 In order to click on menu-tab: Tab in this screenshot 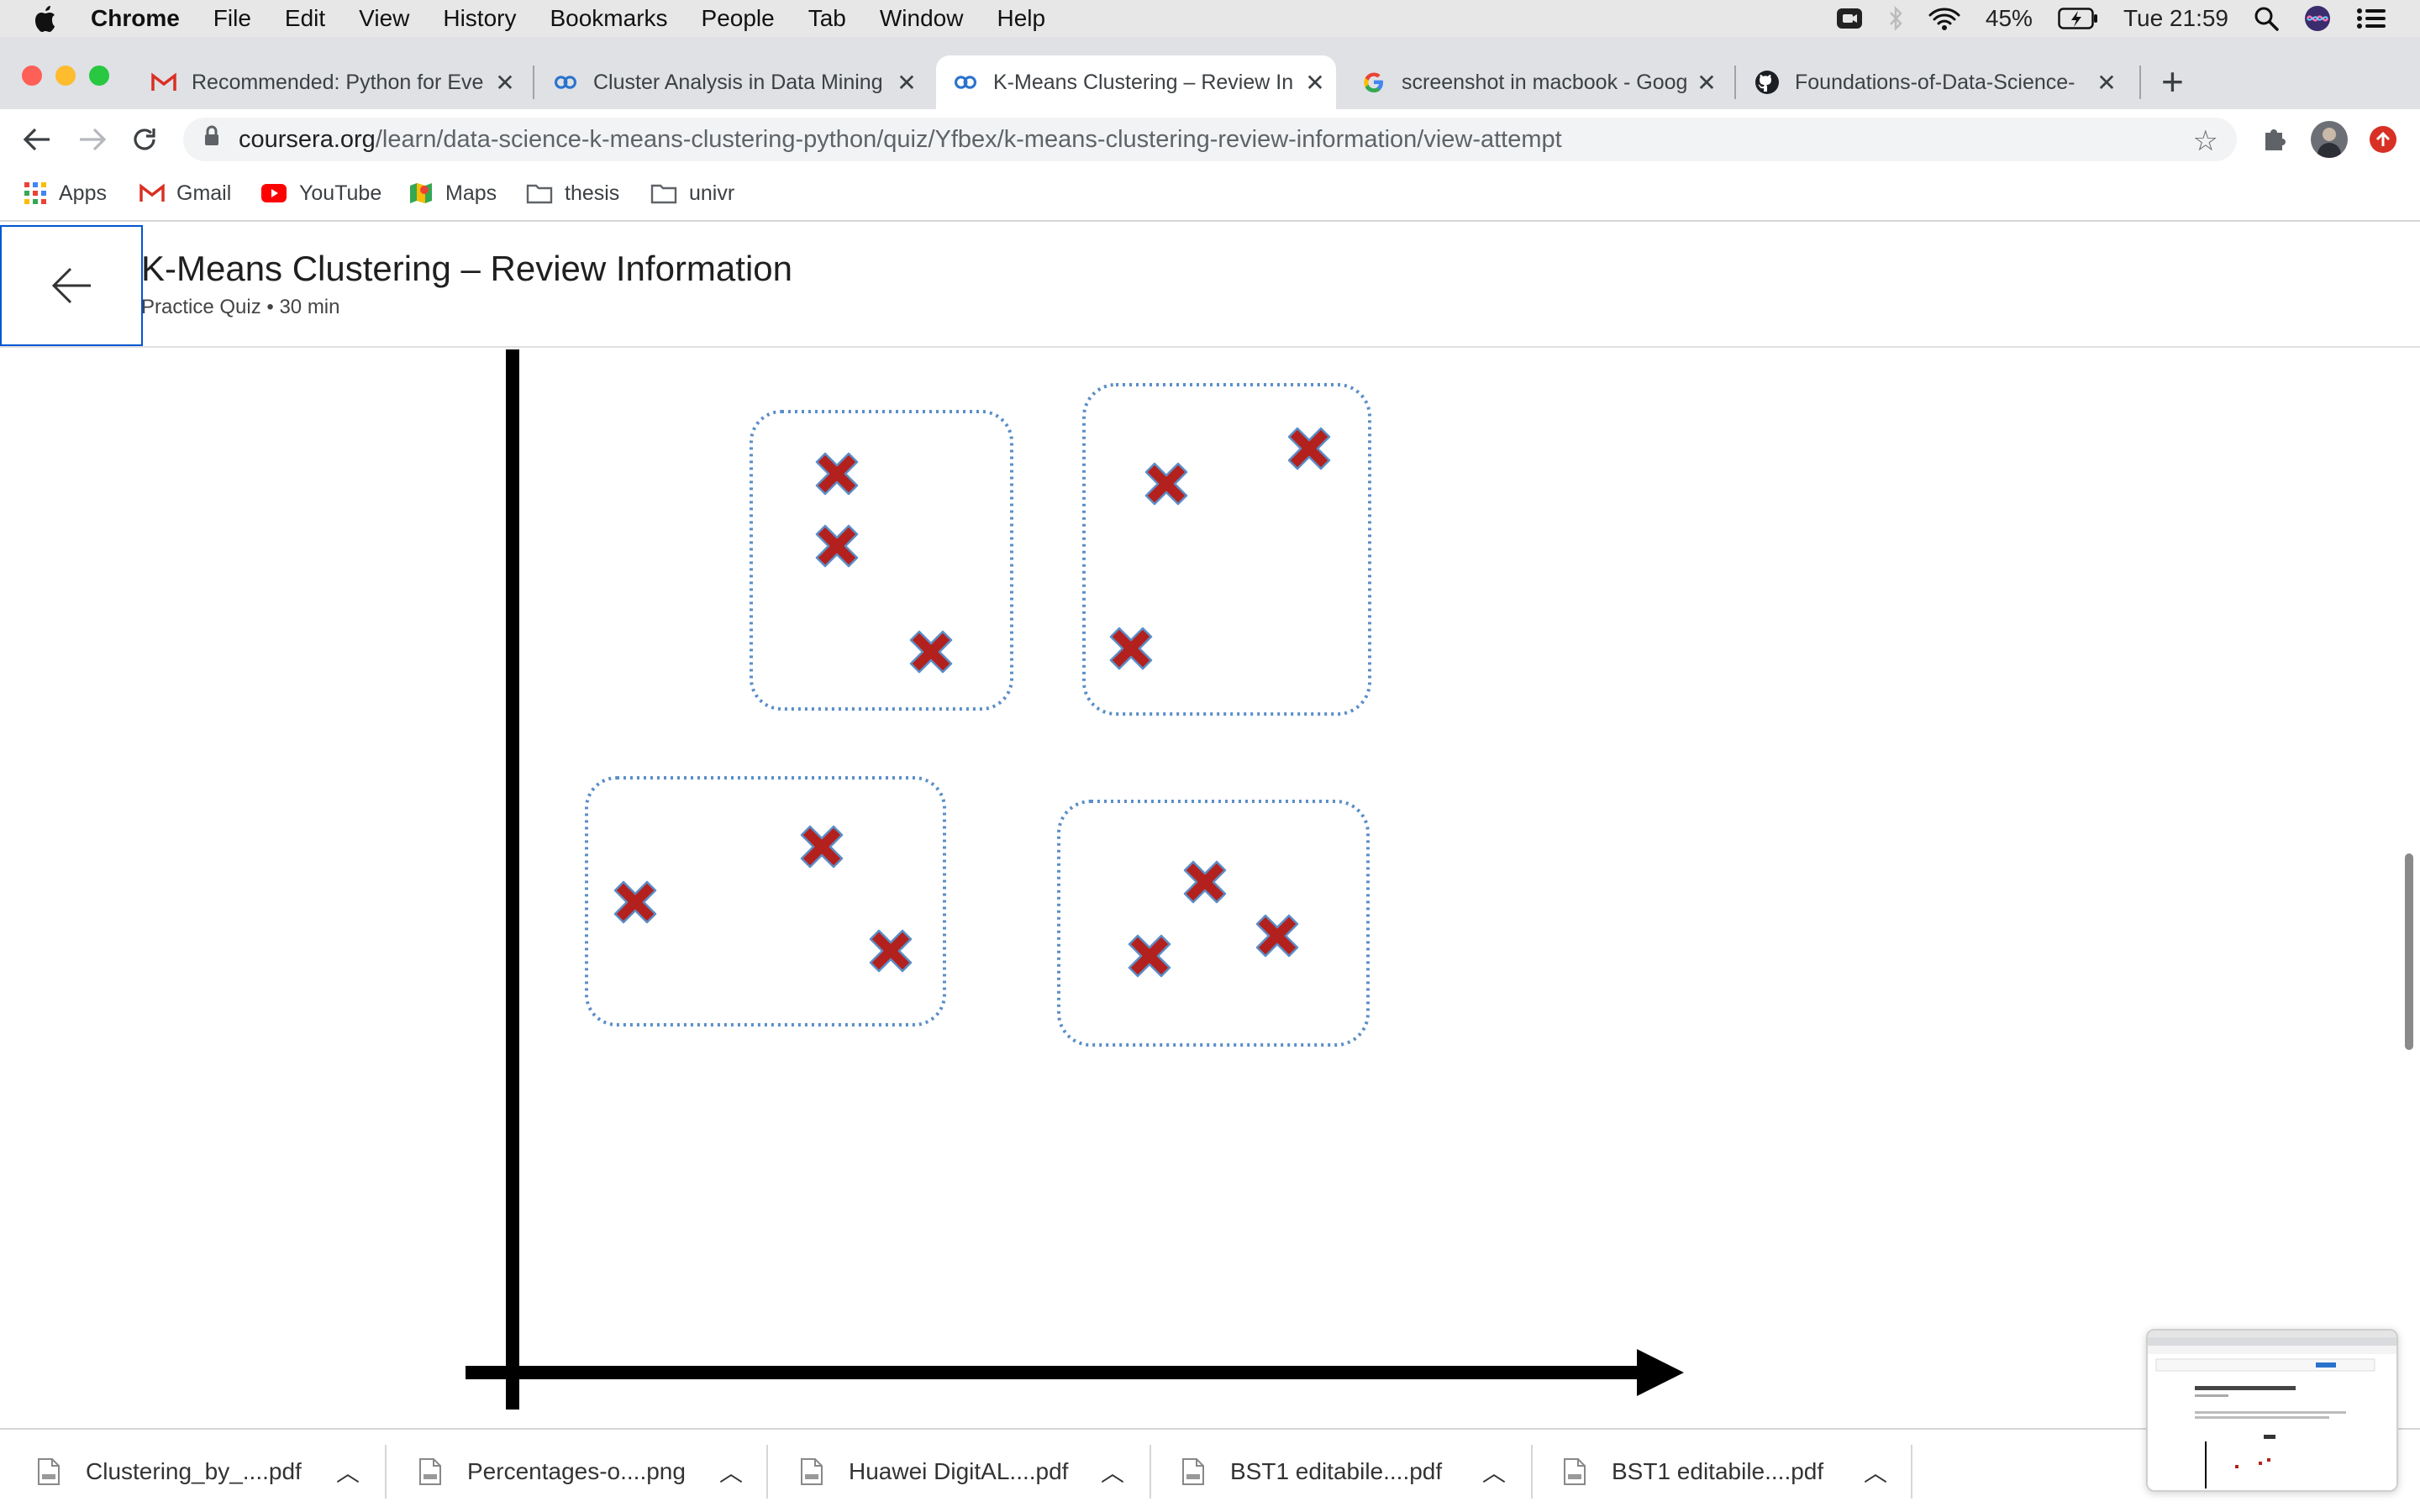, I will do `click(827, 18)`.